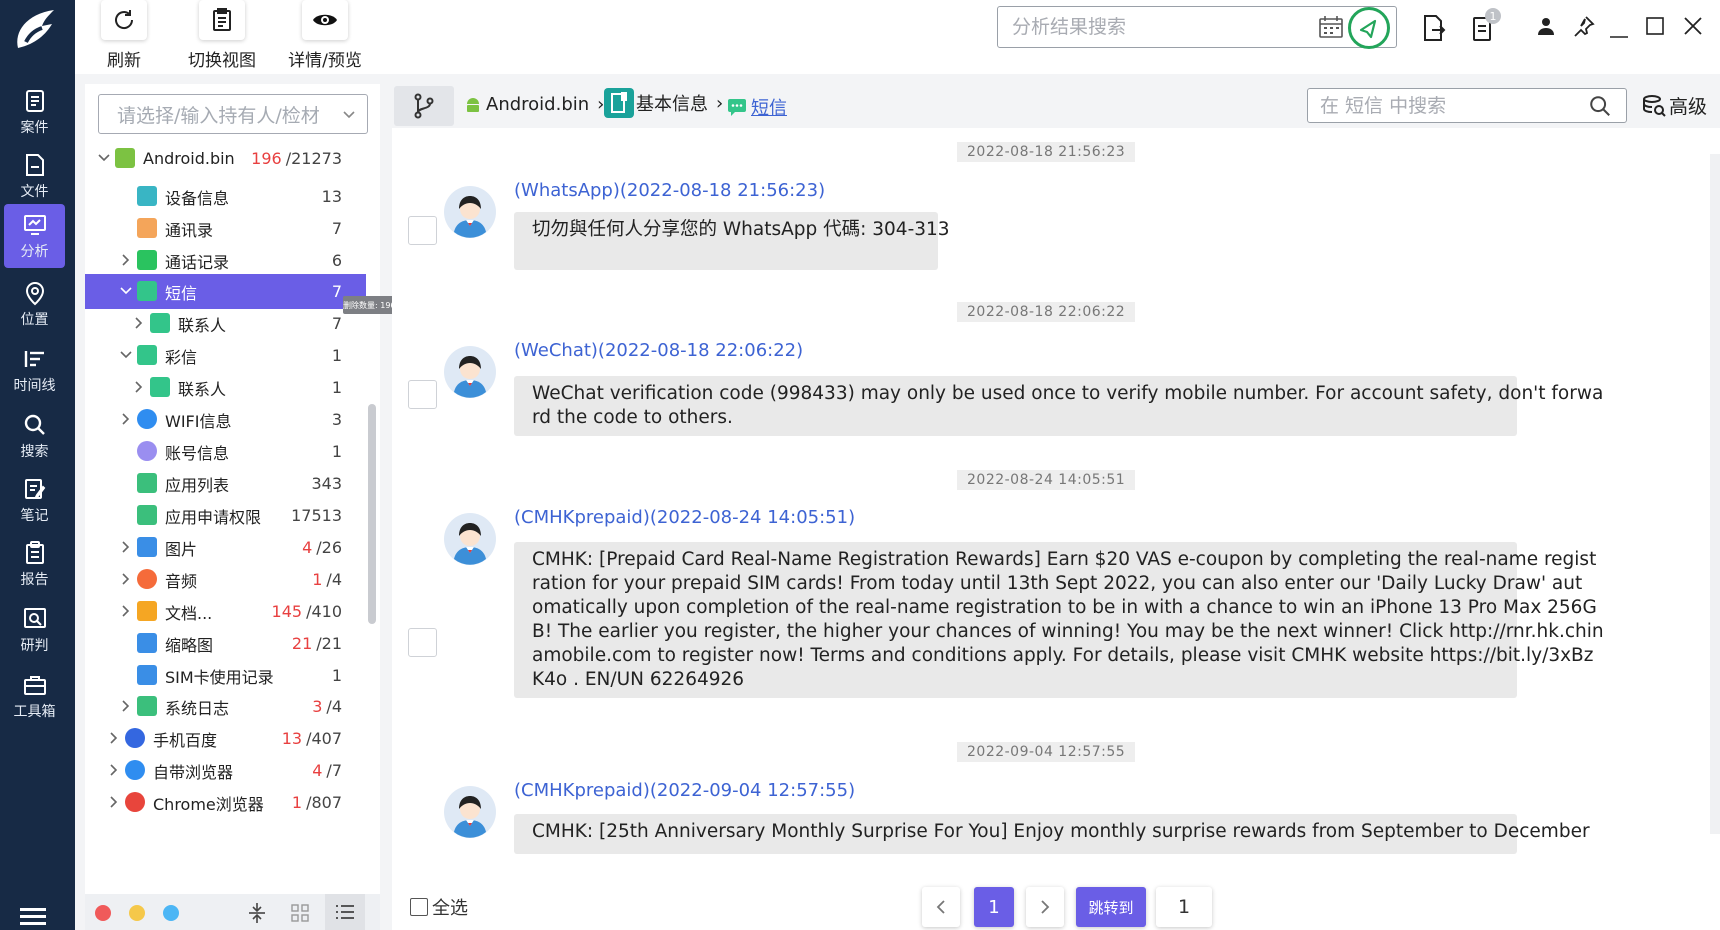 The width and height of the screenshot is (1720, 930). What do you see at coordinates (534, 104) in the screenshot?
I see `breadcrumb-root: Android.bin ›` at bounding box center [534, 104].